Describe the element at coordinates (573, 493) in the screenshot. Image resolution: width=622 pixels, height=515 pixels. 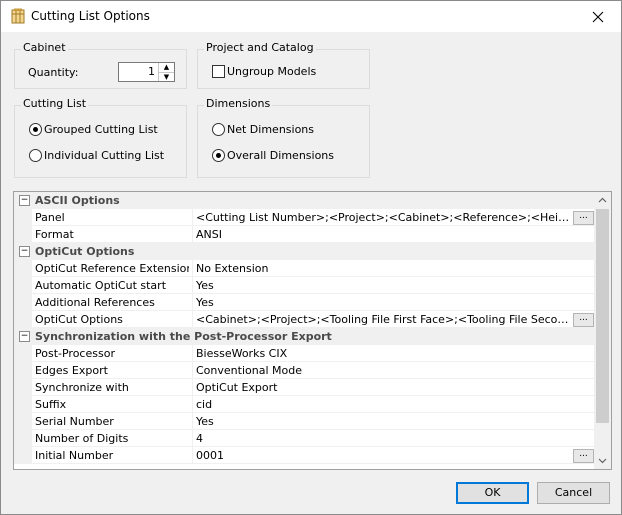
I see `cancel-button: Cancel` at that location.